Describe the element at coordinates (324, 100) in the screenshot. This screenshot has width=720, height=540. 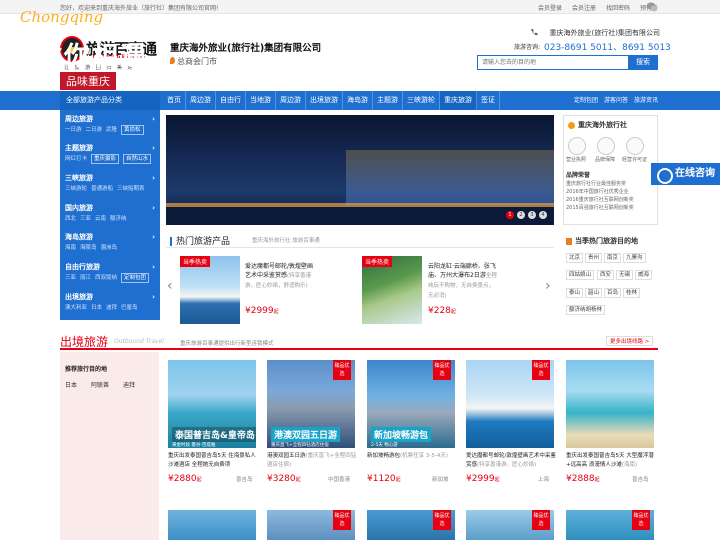
I see `nav-outbound: 出境旅游` at that location.